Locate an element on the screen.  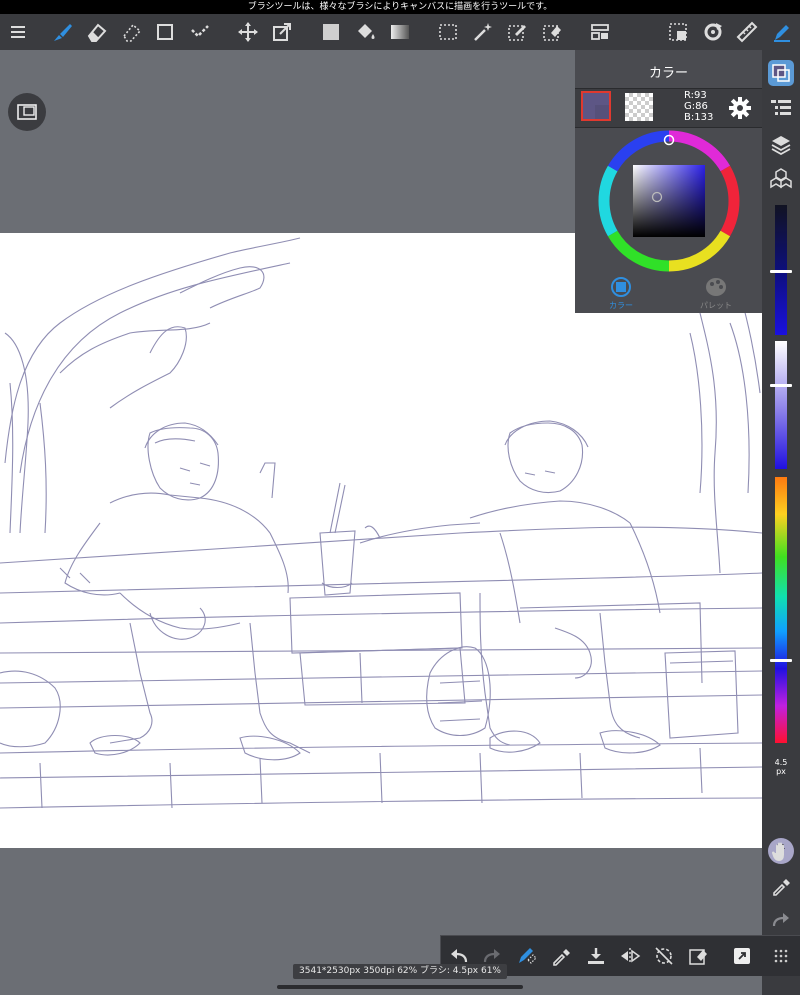
main-color-swatch is located at coordinates (596, 106).